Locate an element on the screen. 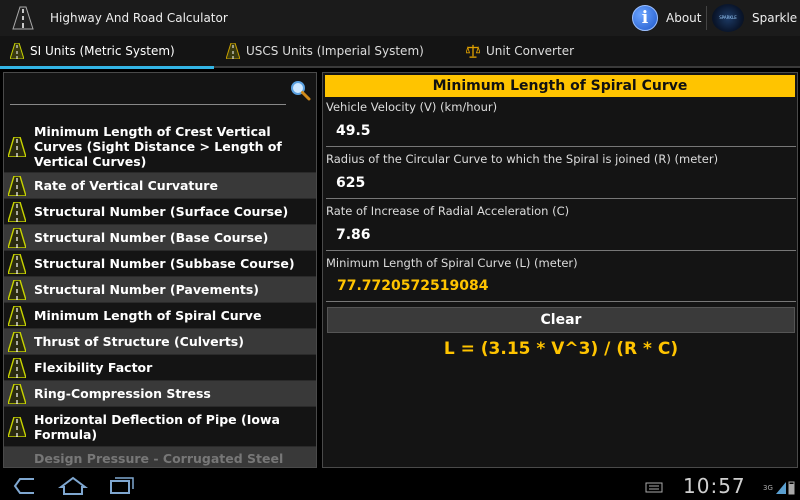 The width and height of the screenshot is (800, 500). radius-input is located at coordinates (561, 183).